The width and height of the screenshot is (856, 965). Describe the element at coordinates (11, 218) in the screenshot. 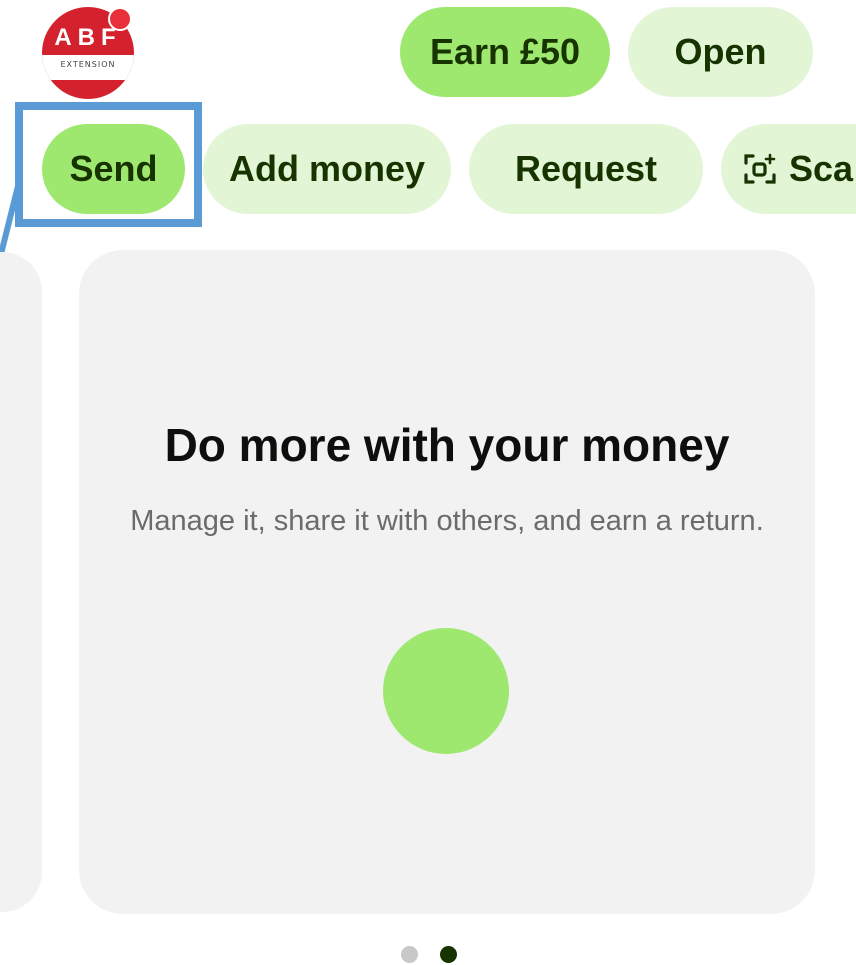

I see `highlight-pointer-line` at that location.